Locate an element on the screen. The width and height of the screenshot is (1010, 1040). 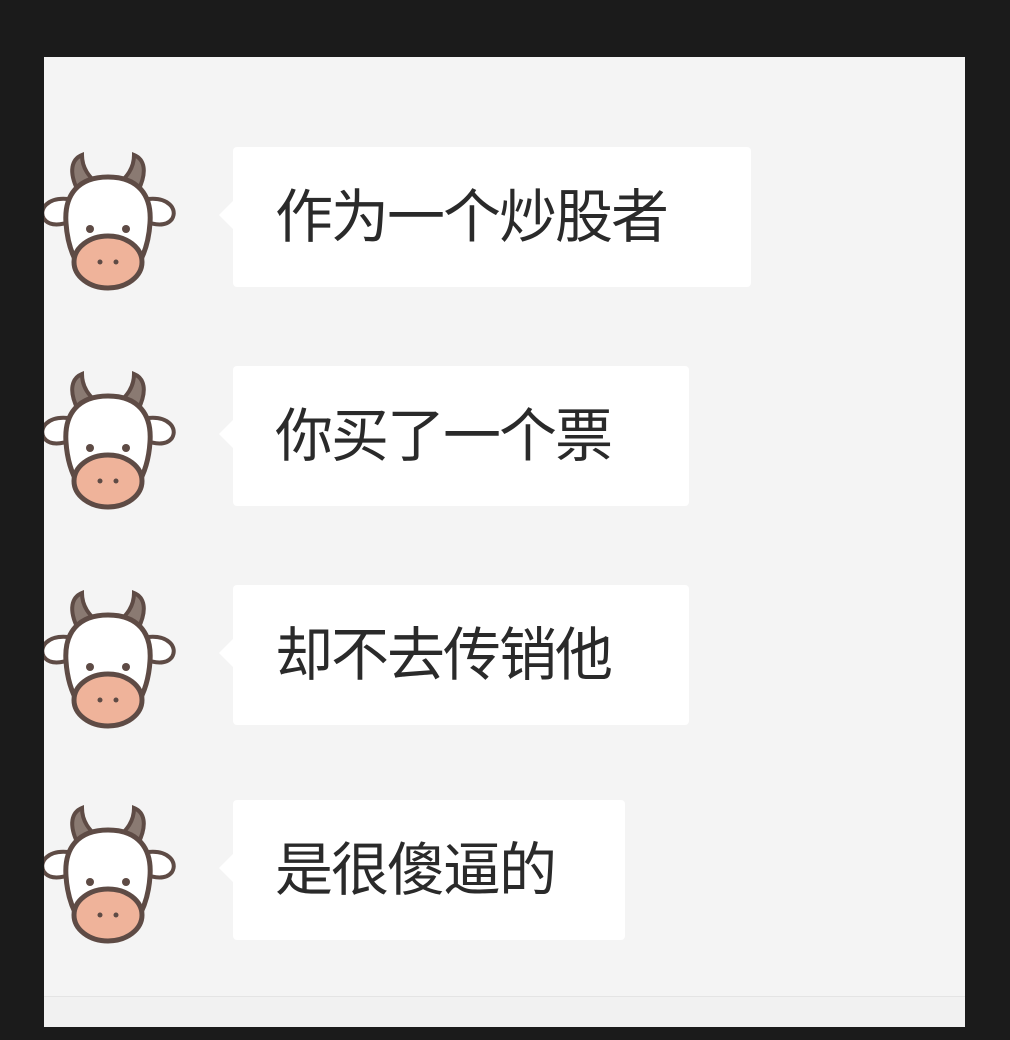
message-bubble: 你买了一个票 is located at coordinates (454, 436).